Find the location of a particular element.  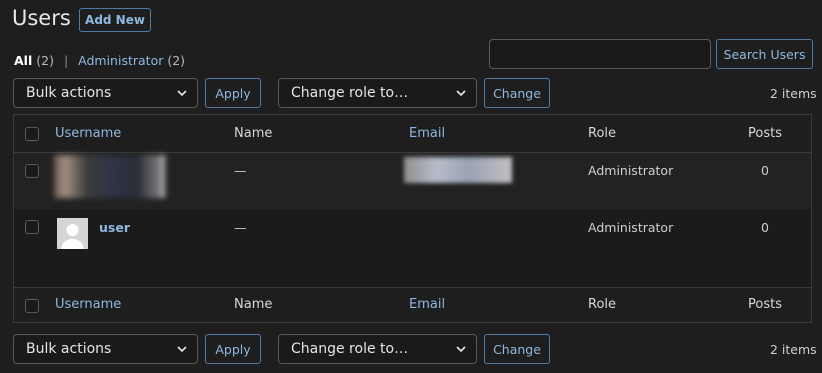

table-header-row: Username Name Email Role Posts is located at coordinates (412, 134).